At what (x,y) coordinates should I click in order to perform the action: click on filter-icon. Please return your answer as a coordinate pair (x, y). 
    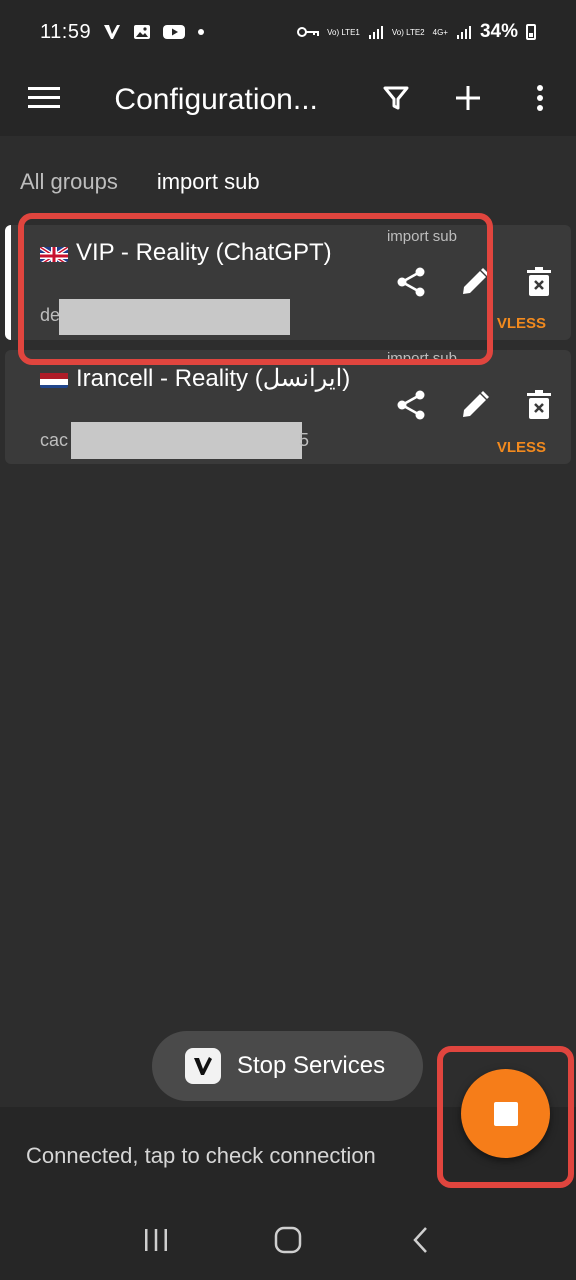
    Looking at the image, I should click on (396, 100).